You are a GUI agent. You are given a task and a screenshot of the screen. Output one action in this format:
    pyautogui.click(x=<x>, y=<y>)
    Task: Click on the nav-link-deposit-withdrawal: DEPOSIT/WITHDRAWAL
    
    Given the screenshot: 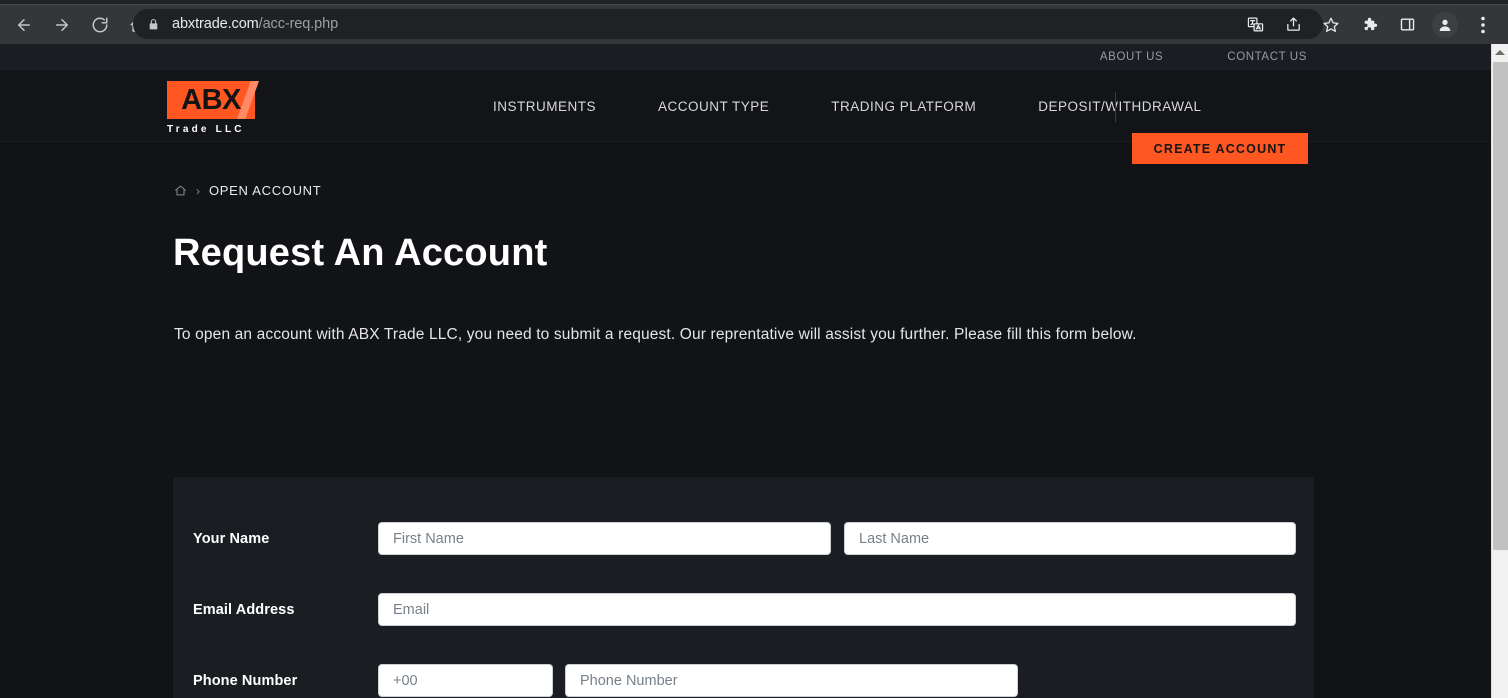 What is the action you would take?
    pyautogui.click(x=1119, y=106)
    